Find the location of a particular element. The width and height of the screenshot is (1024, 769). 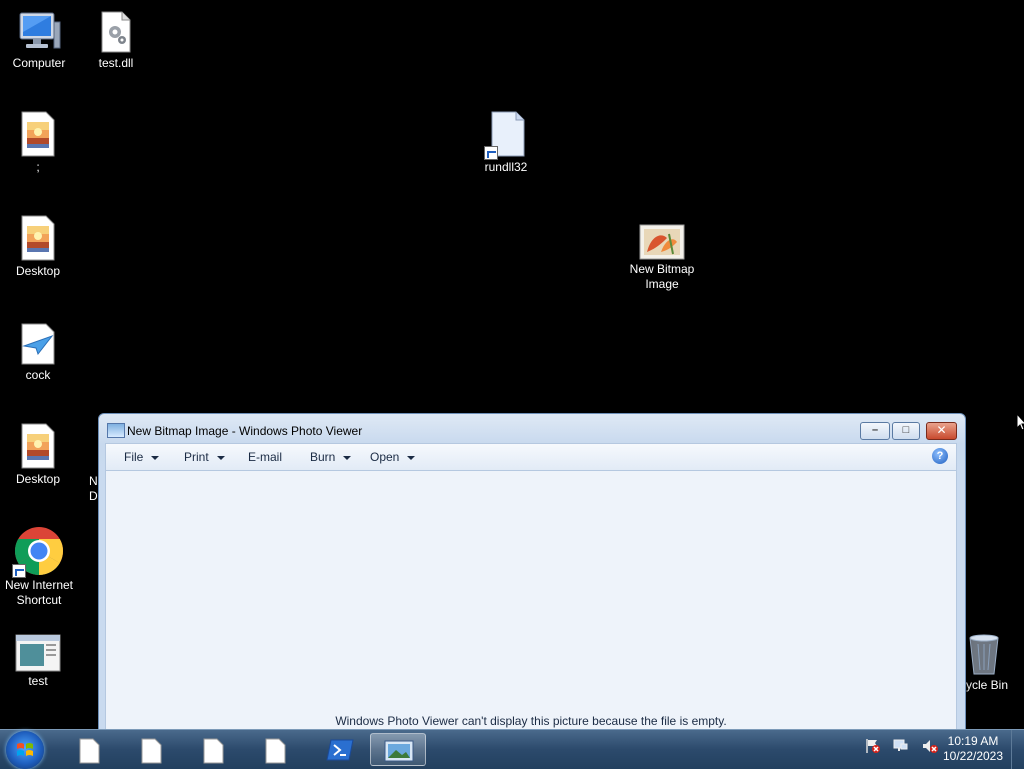

minimize-button: – is located at coordinates (875, 431).